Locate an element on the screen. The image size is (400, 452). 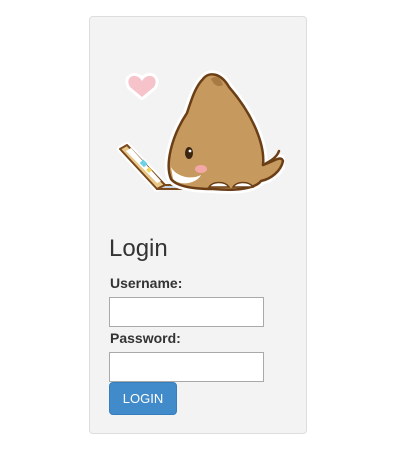
username-input is located at coordinates (186, 312).